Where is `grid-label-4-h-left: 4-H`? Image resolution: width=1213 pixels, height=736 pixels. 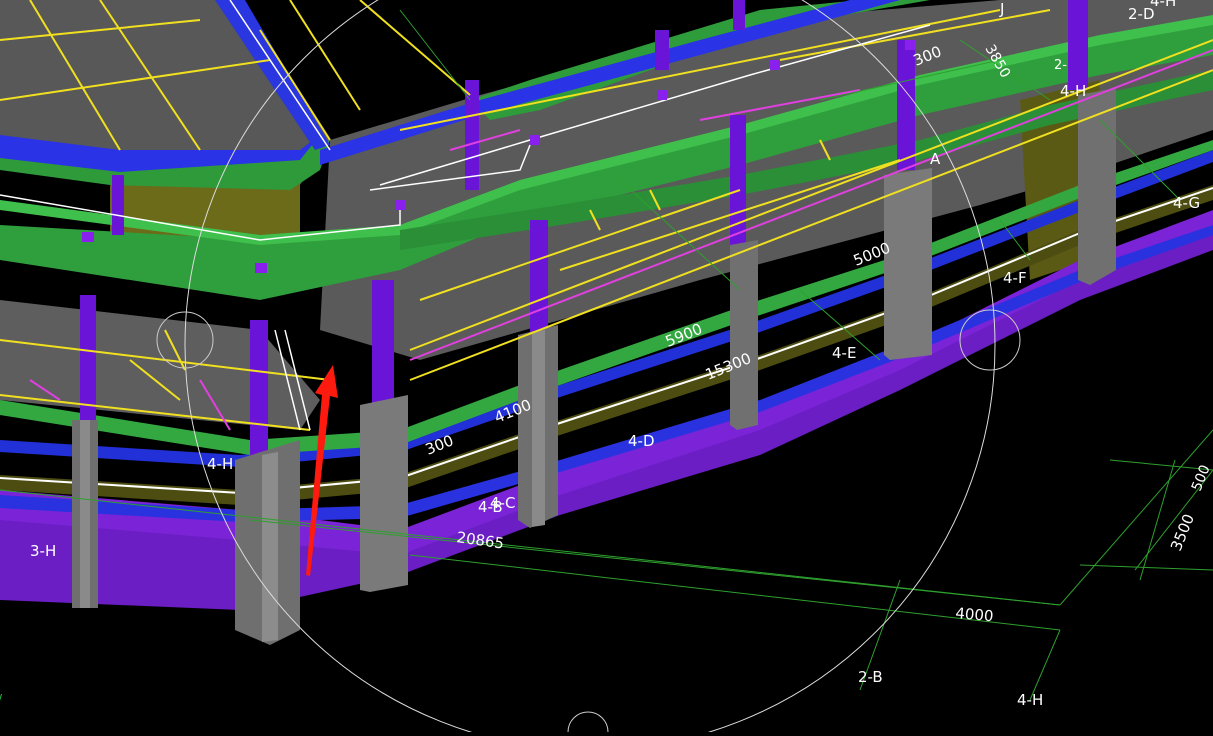
grid-label-4-h-left: 4-H is located at coordinates (220, 464).